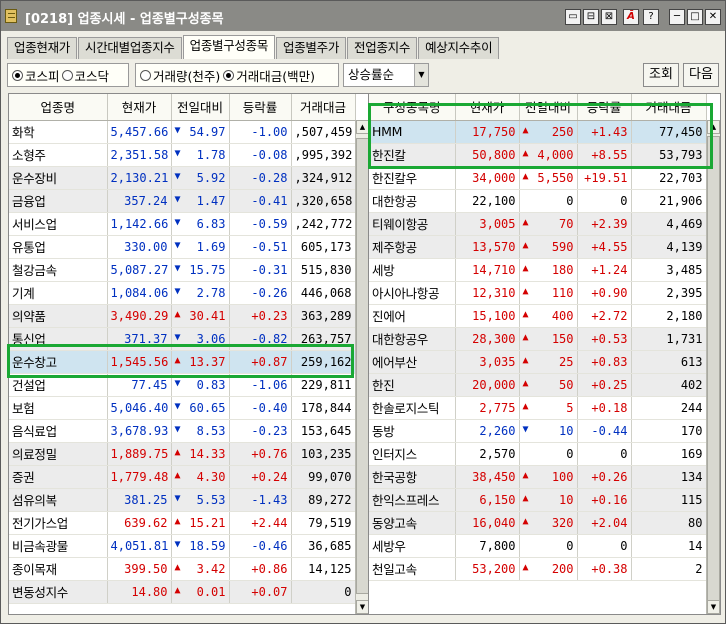 Image resolution: width=726 pixels, height=624 pixels. Describe the element at coordinates (538, 454) in the screenshot. I see `table-row: 인터지스 2,570 0 0 169` at that location.